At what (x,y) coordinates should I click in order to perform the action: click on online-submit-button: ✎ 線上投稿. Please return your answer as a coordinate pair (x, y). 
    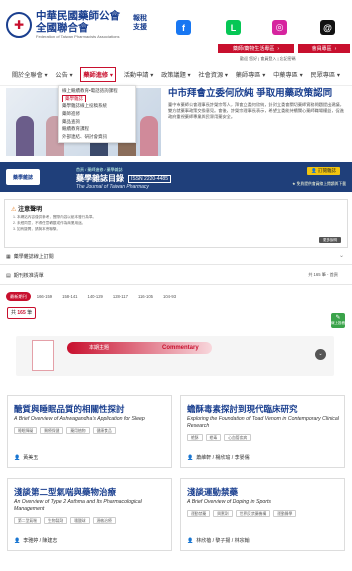
    Looking at the image, I should click on (338, 320).